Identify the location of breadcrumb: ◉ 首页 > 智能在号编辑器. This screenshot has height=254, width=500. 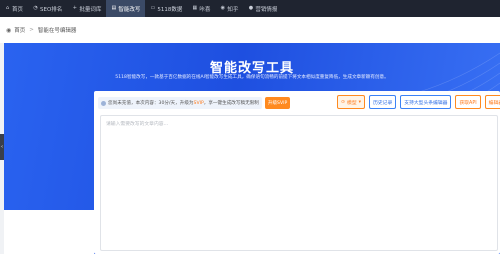
(250, 30).